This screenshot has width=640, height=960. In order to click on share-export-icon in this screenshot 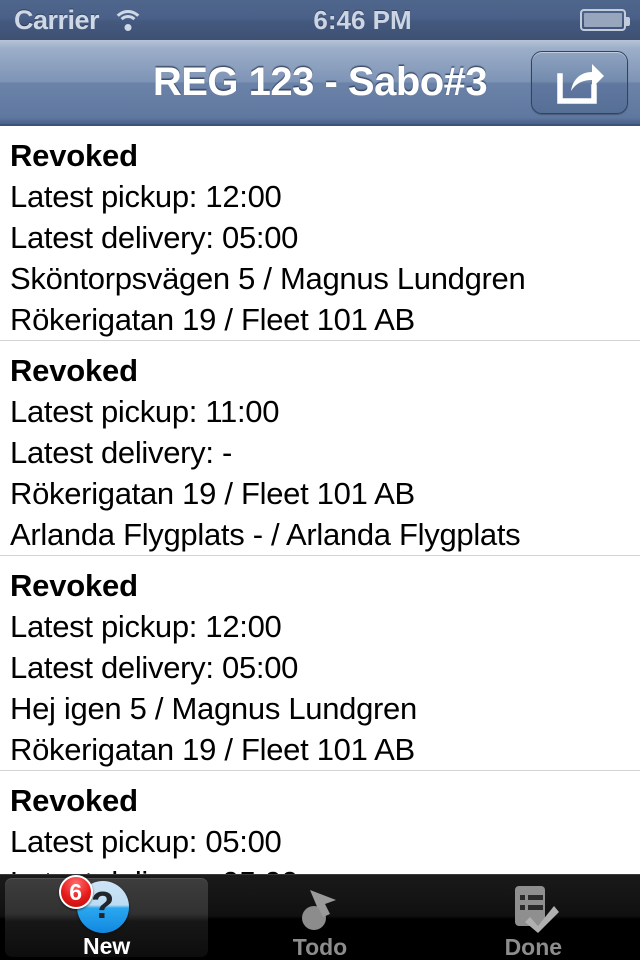, I will do `click(580, 83)`.